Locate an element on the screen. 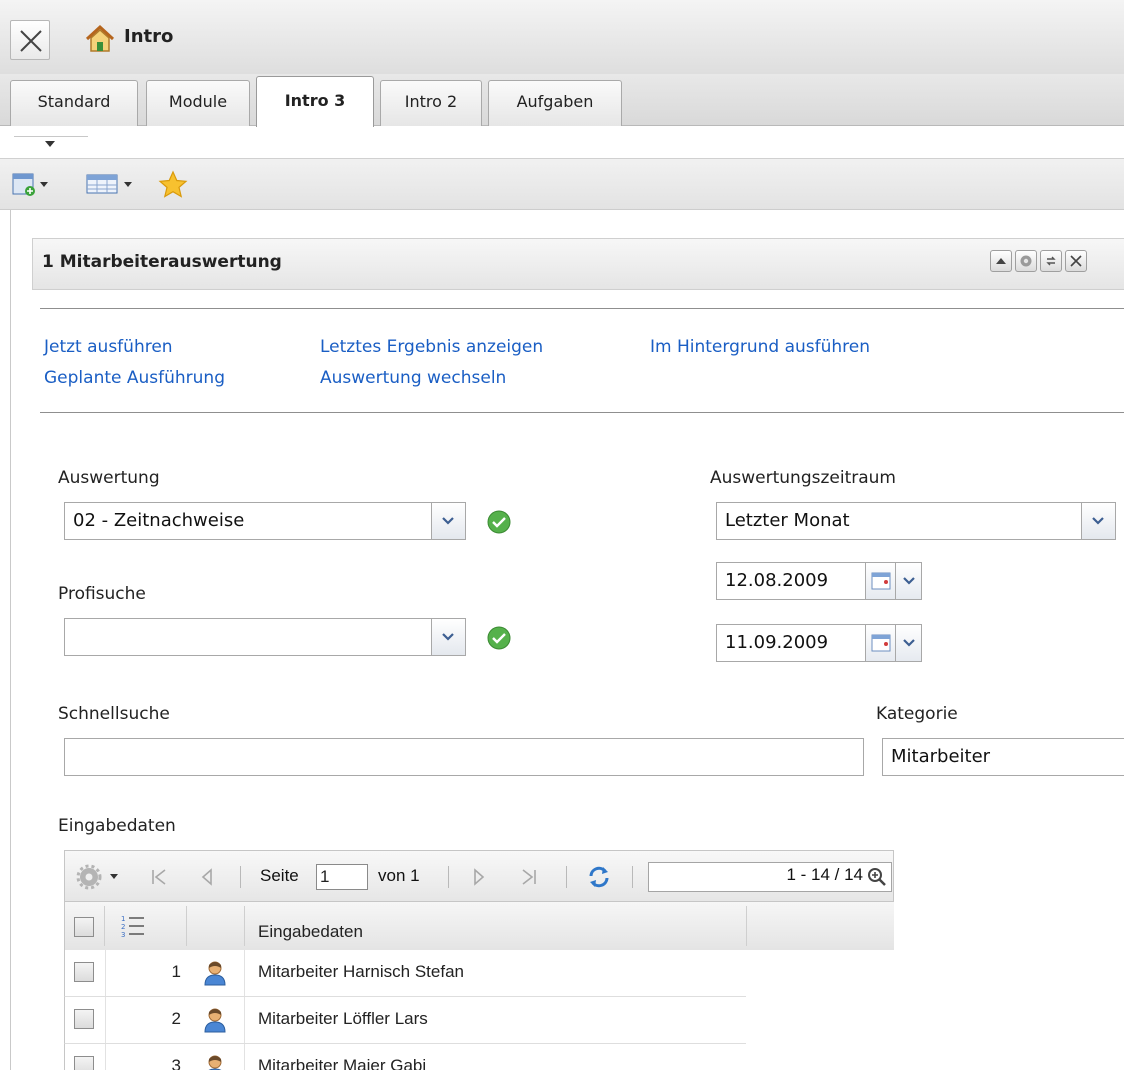  portlet-refresh-button is located at coordinates (1051, 261).